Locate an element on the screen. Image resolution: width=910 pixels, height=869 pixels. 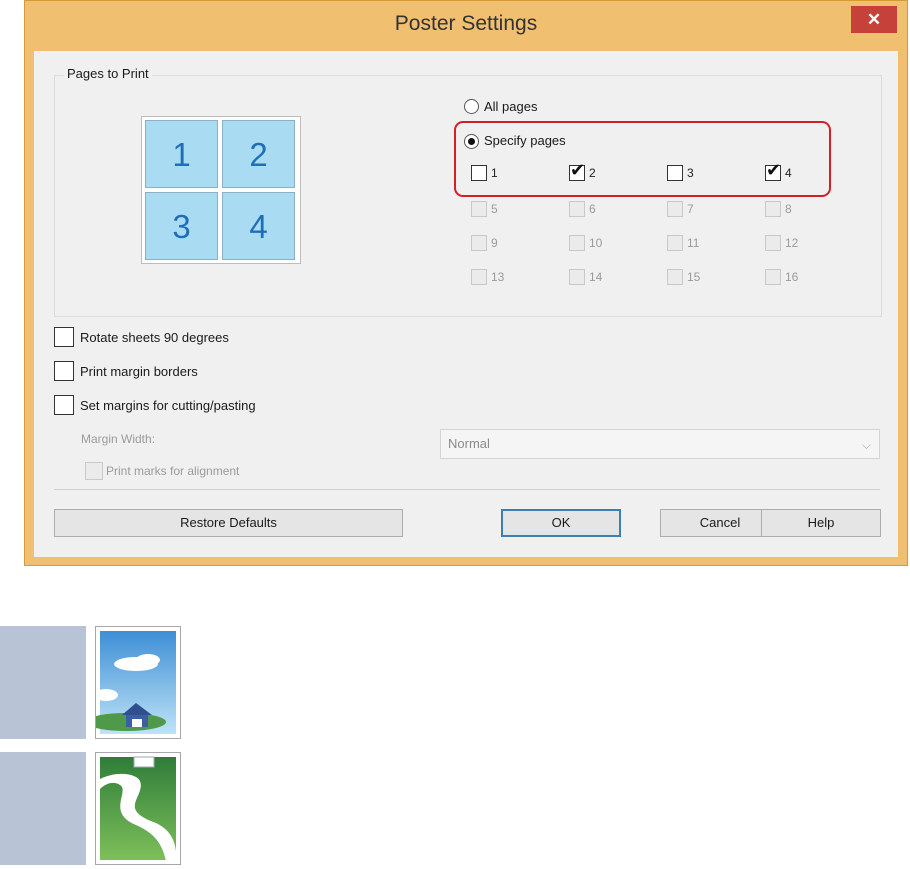
preview-tile: 4 is located at coordinates (258, 226).